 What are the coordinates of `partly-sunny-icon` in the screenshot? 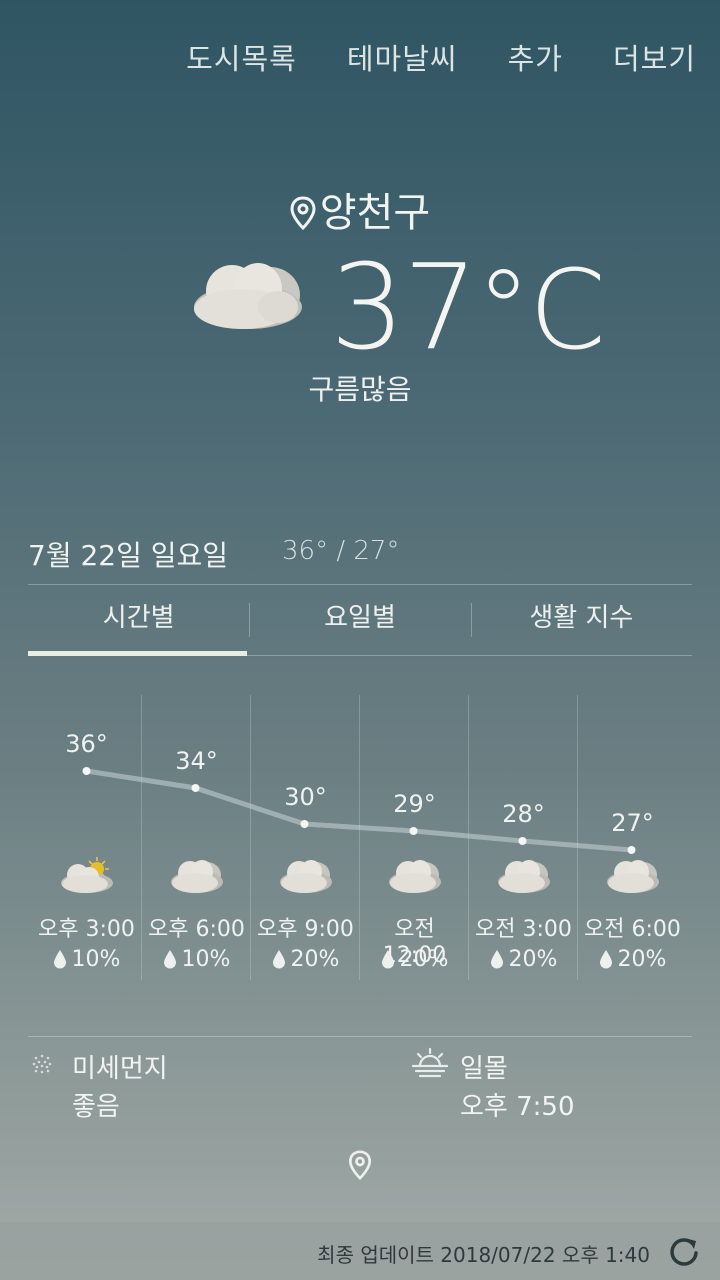 It's located at (87, 877).